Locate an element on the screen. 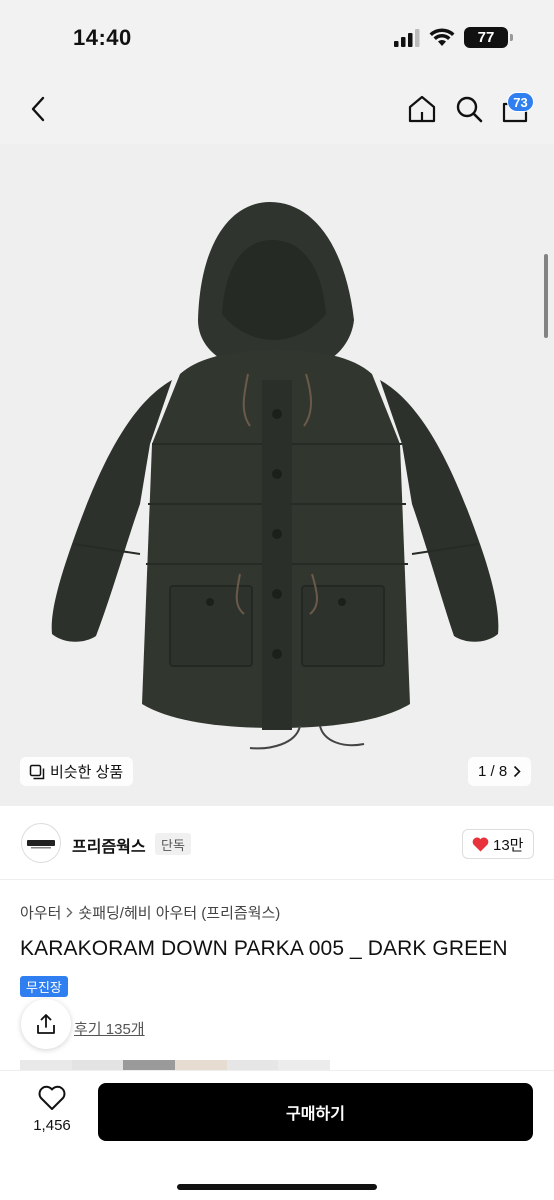 The height and width of the screenshot is (1200, 554). brand-logo is located at coordinates (41, 843).